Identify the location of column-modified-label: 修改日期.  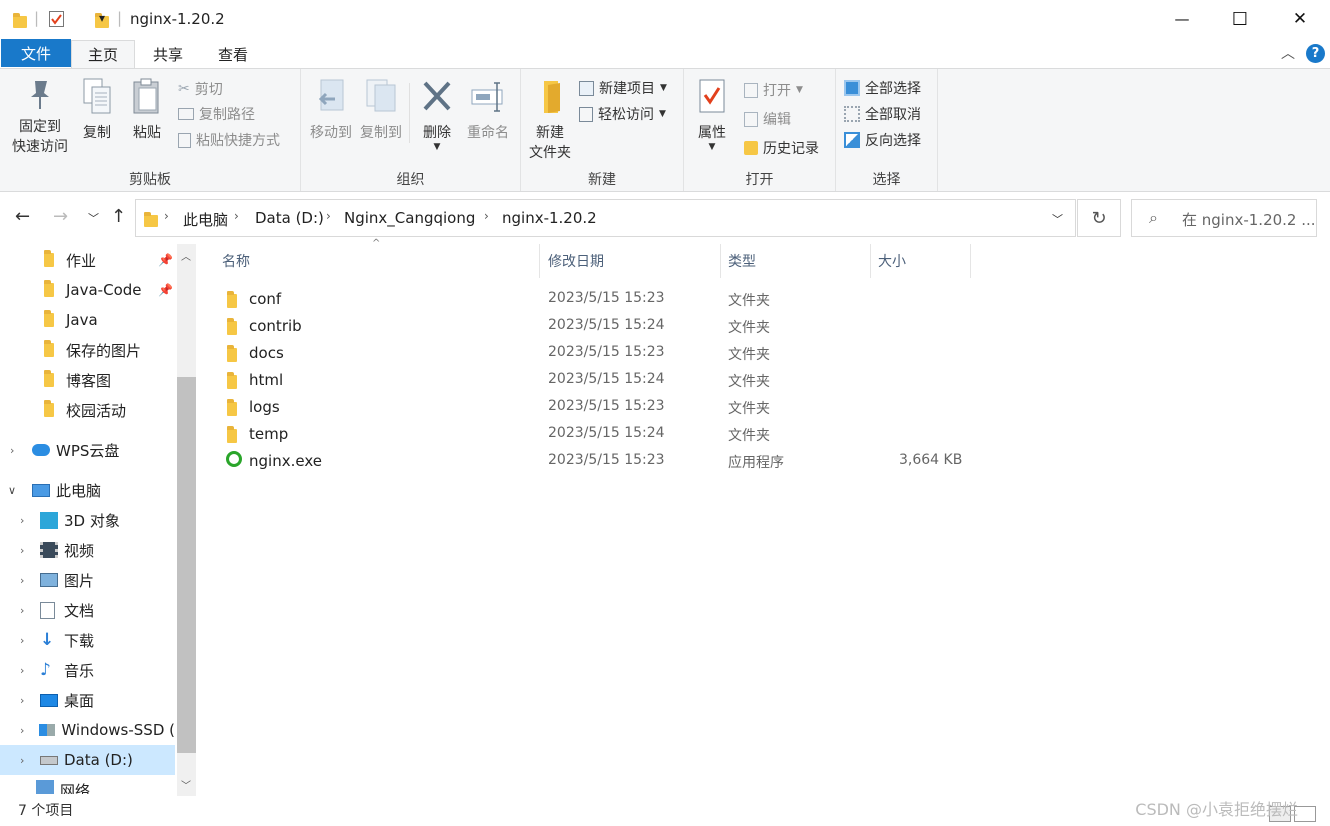
(576, 262).